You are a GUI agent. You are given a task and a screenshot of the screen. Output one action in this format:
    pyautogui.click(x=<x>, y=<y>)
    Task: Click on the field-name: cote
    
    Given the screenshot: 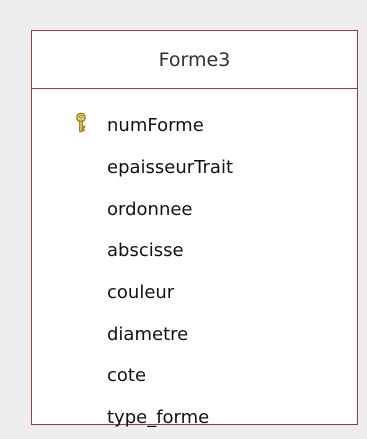 What is the action you would take?
    pyautogui.click(x=127, y=376)
    